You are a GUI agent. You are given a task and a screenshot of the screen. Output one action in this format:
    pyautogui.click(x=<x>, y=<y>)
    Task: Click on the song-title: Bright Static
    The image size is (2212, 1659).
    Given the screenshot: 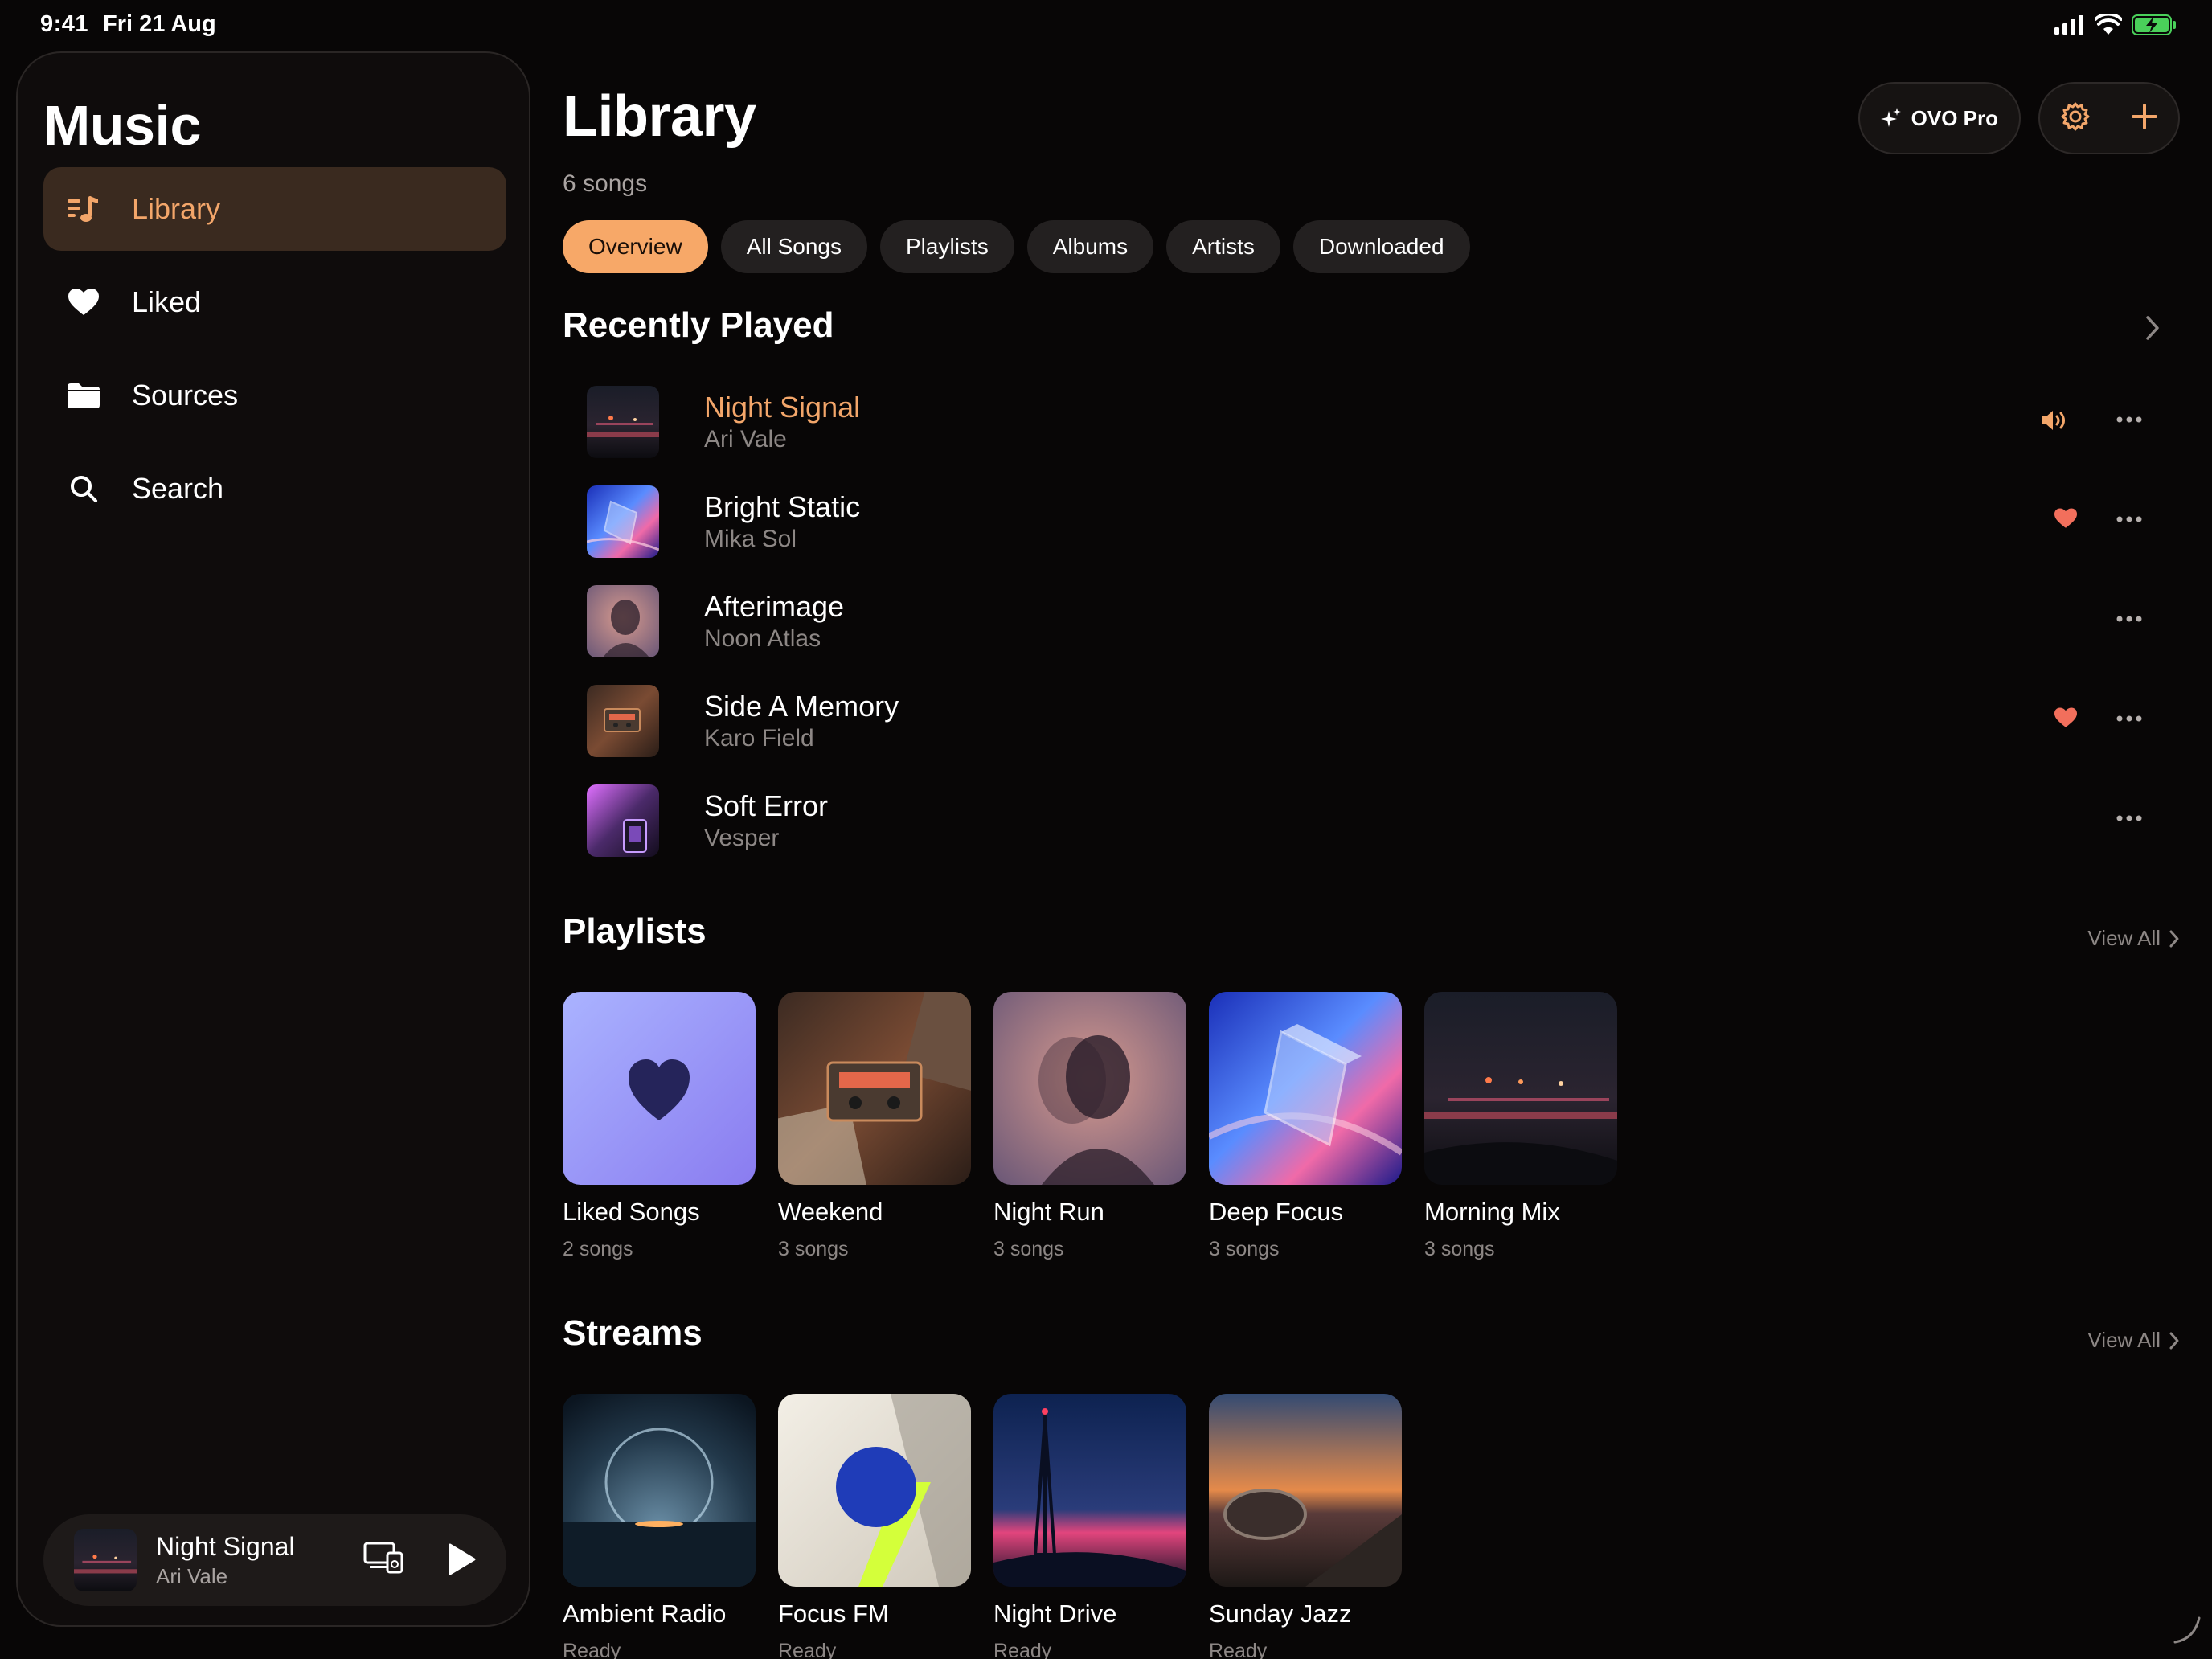 What is the action you would take?
    pyautogui.click(x=782, y=507)
    